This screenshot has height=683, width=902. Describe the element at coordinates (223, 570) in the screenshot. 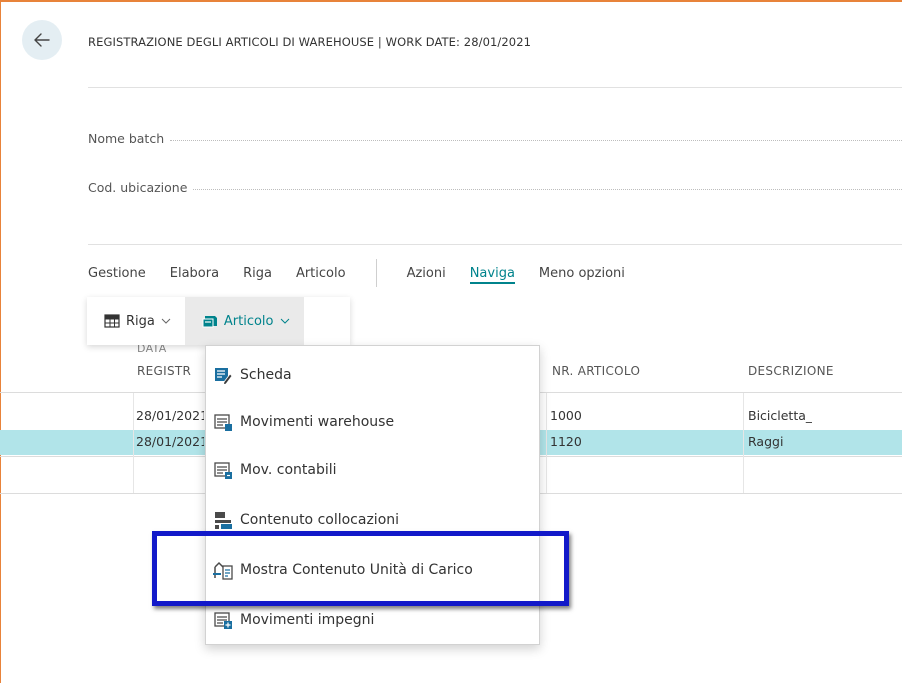

I see `handling-unit-icon` at that location.